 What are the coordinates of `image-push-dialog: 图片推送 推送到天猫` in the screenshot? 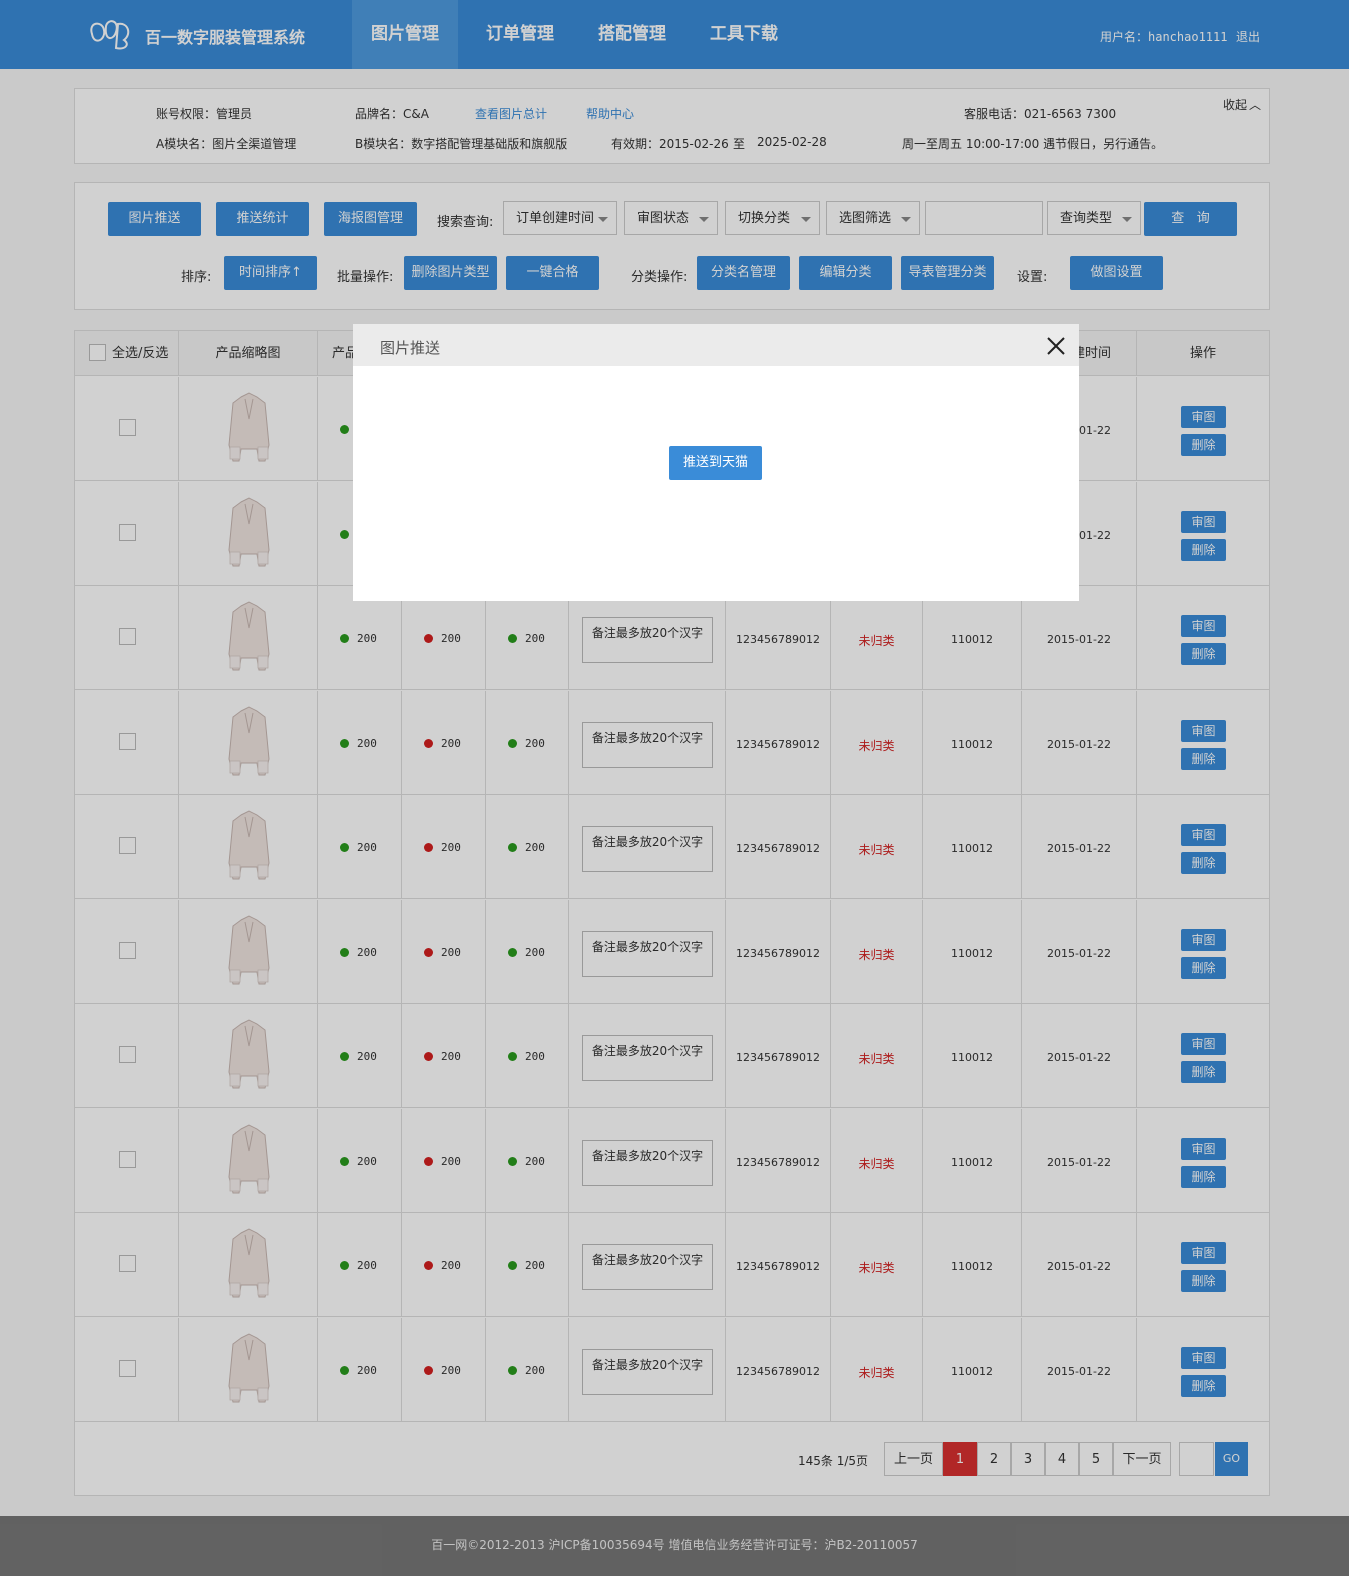 It's located at (716, 462).